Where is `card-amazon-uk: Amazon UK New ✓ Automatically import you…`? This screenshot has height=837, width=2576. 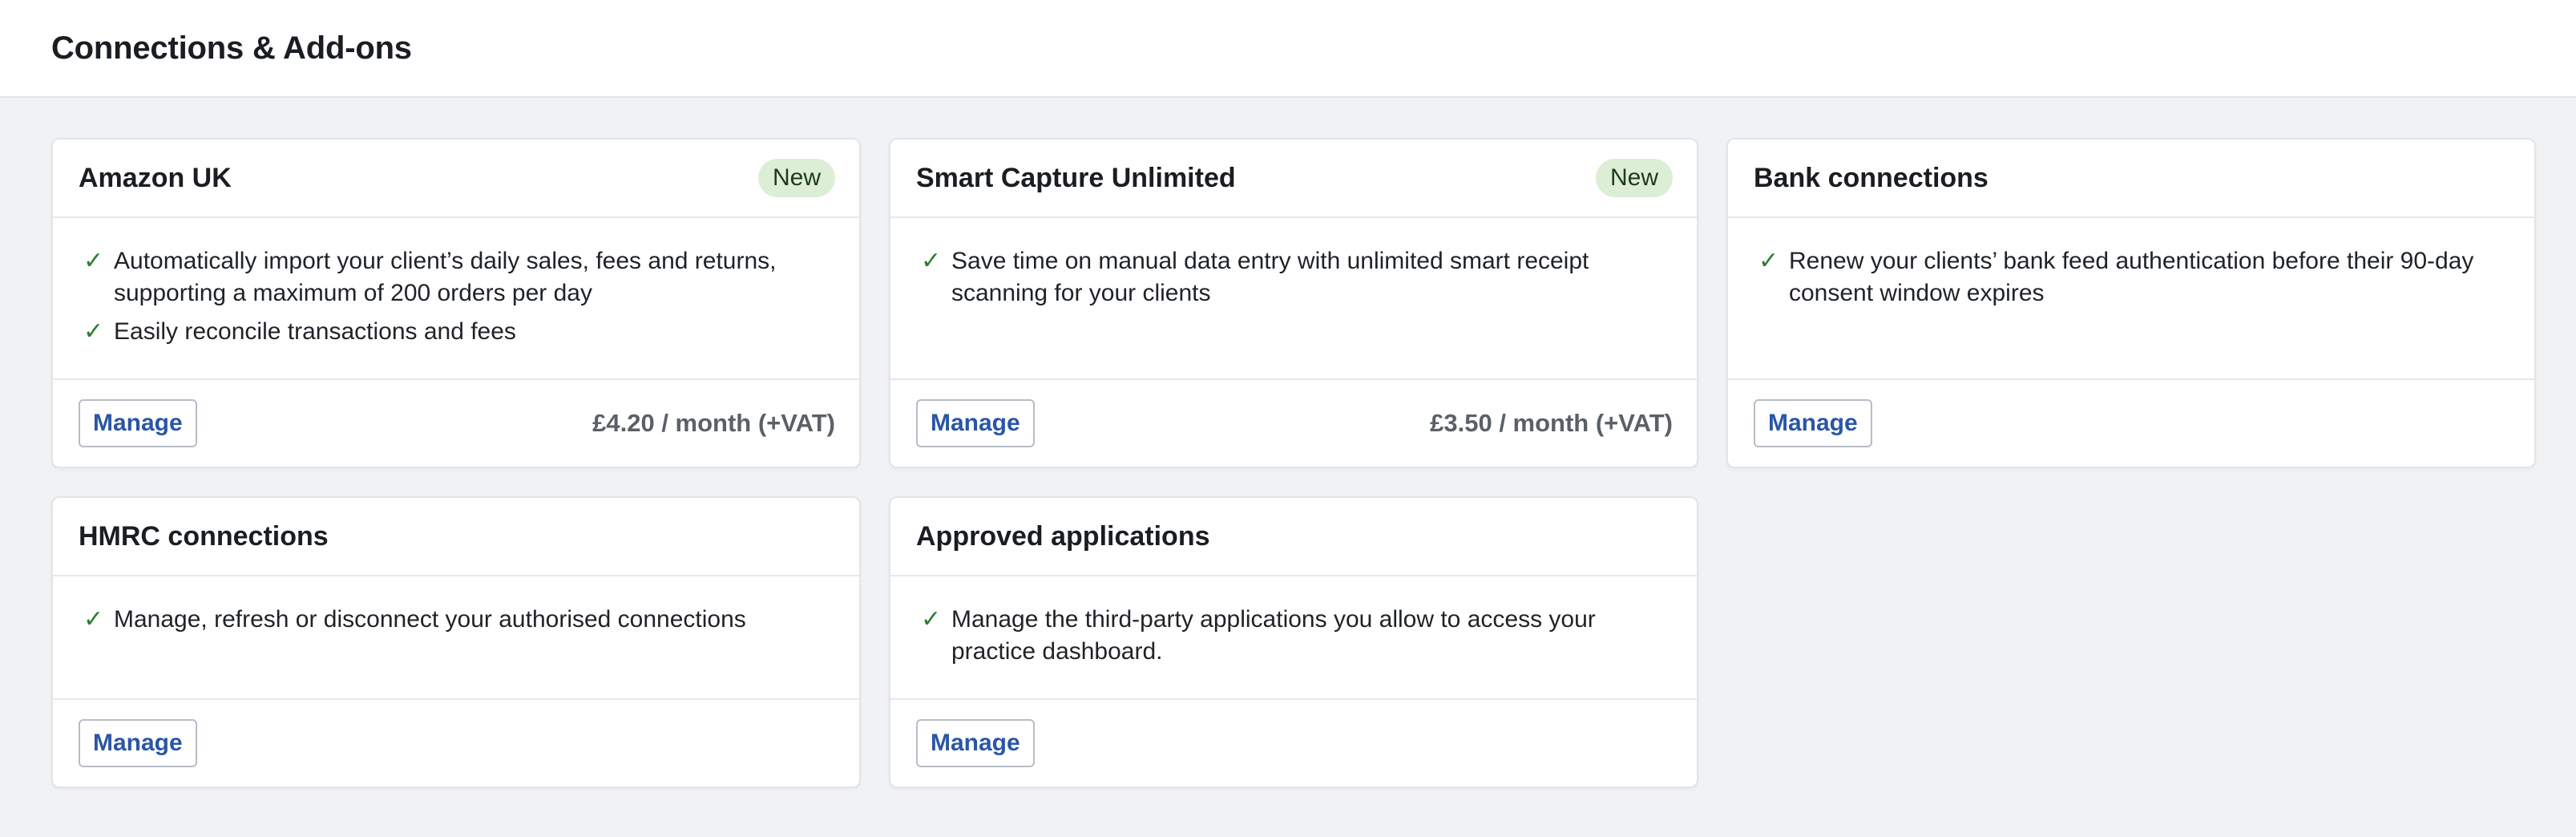 card-amazon-uk: Amazon UK New ✓ Automatically import you… is located at coordinates (456, 303).